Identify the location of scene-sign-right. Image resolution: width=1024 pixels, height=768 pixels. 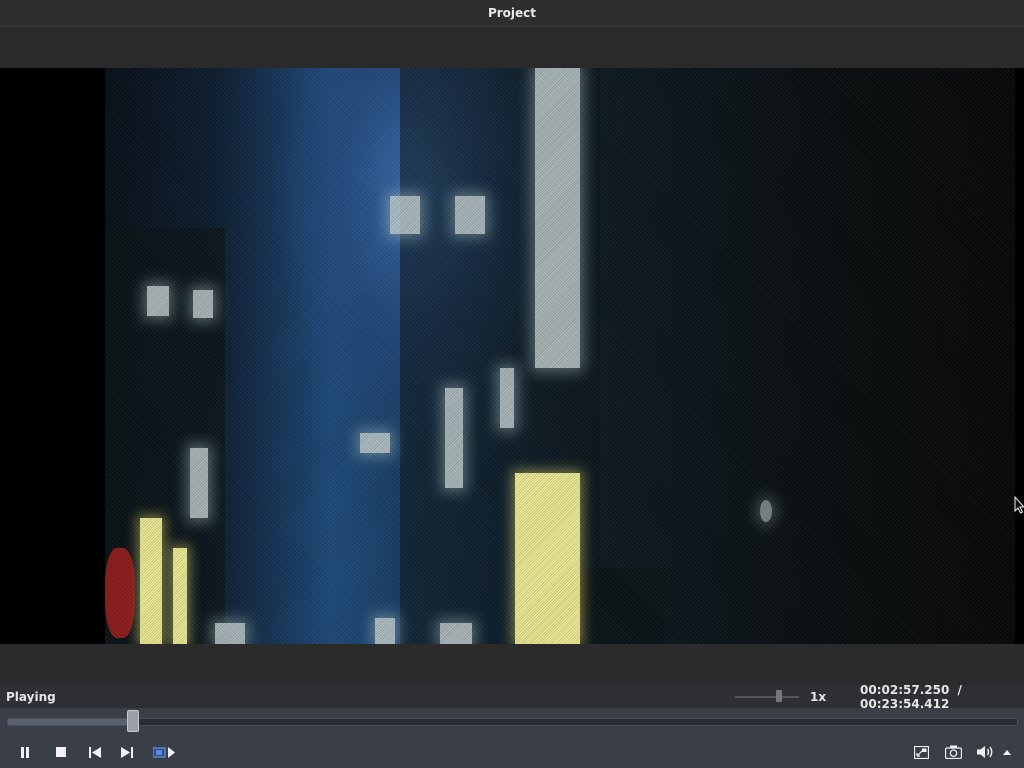
(547, 558).